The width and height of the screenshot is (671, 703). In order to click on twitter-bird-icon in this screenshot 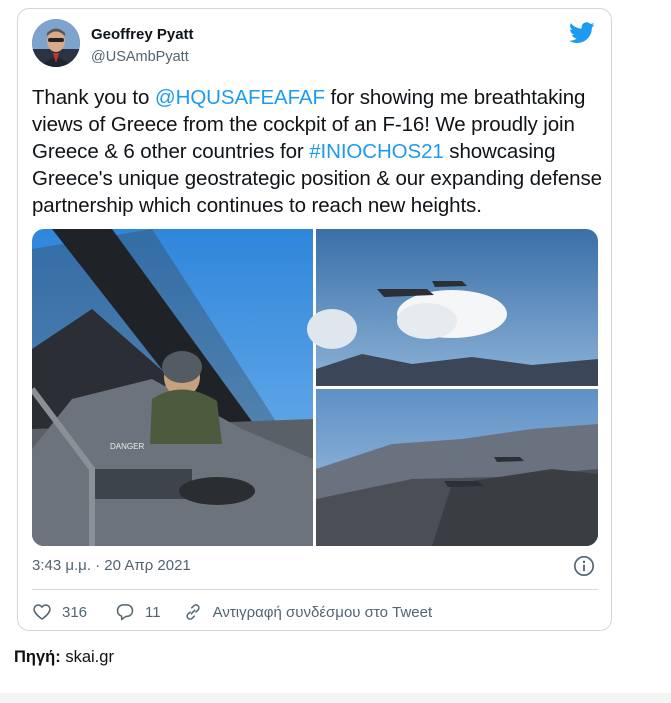, I will do `click(582, 33)`.